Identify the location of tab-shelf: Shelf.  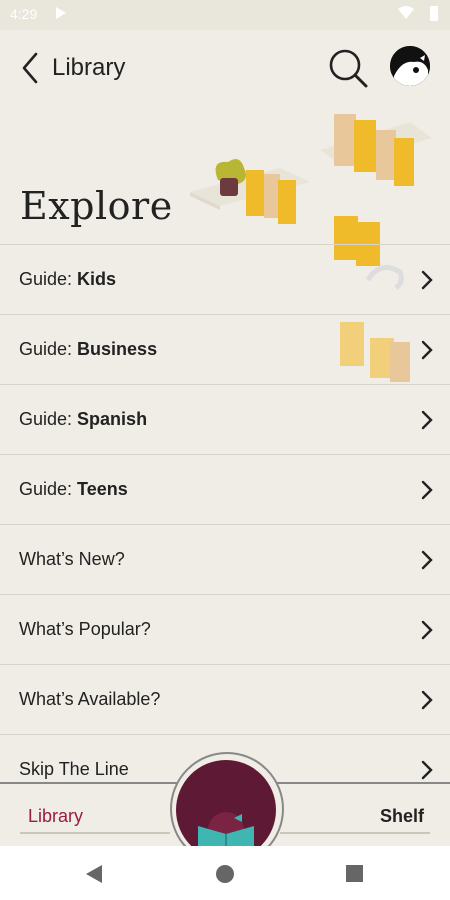
(402, 816).